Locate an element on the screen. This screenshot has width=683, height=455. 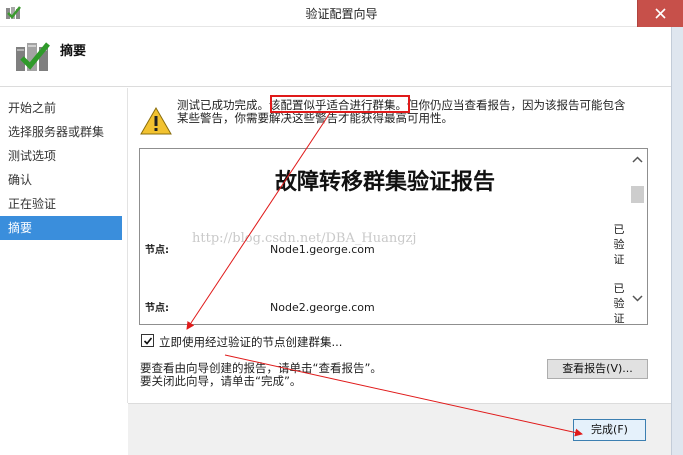
report-title: 故障转移群集验证报告 is located at coordinates (384, 182).